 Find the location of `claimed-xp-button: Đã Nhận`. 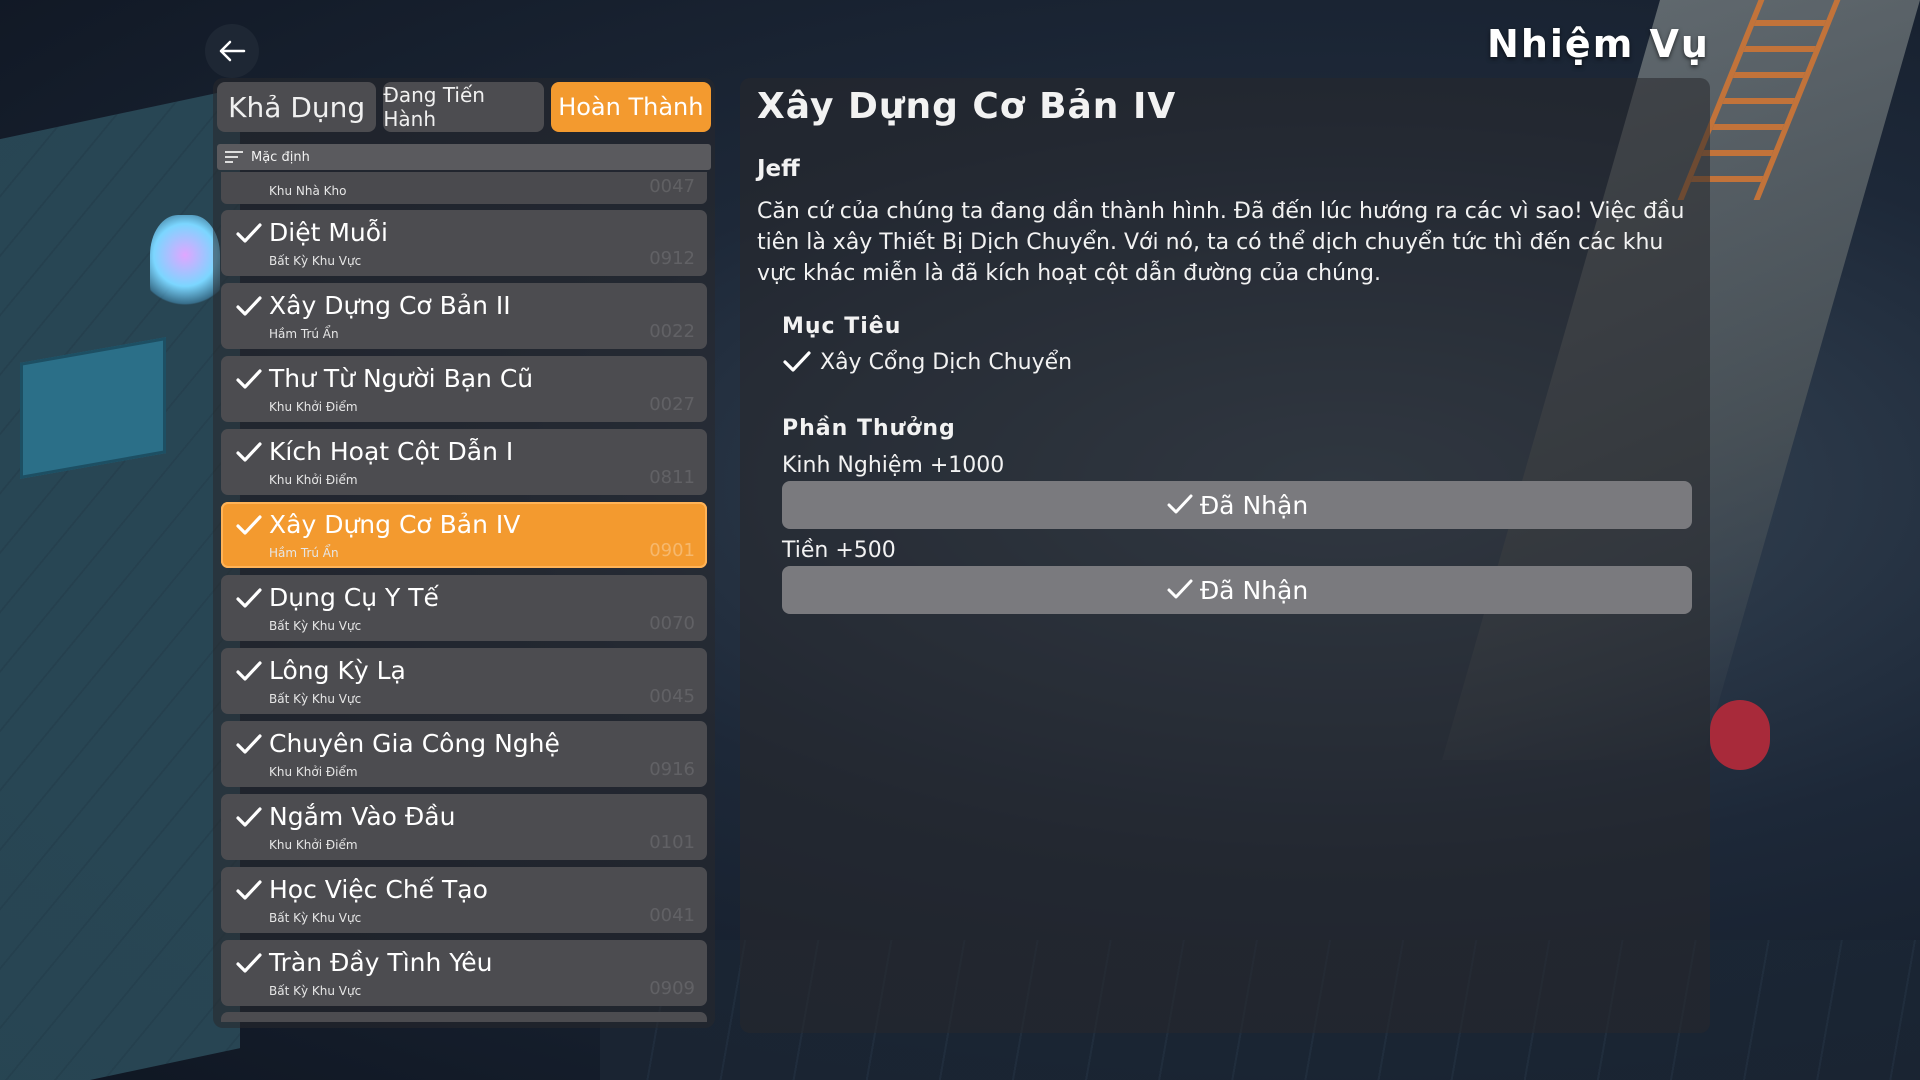

claimed-xp-button: Đã Nhận is located at coordinates (1237, 505).